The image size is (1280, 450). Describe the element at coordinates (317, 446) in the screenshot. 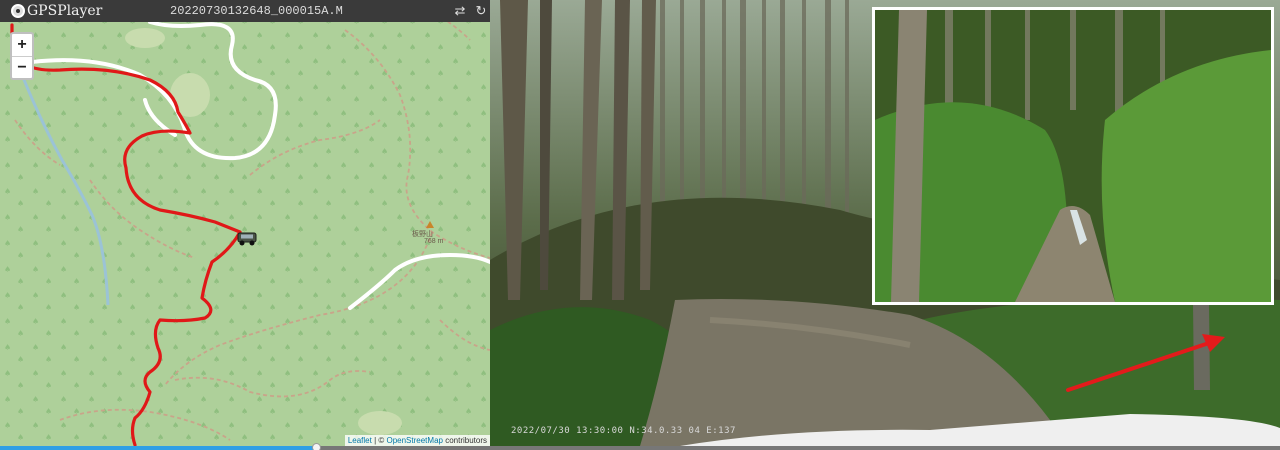

I see `timeline-handle` at that location.